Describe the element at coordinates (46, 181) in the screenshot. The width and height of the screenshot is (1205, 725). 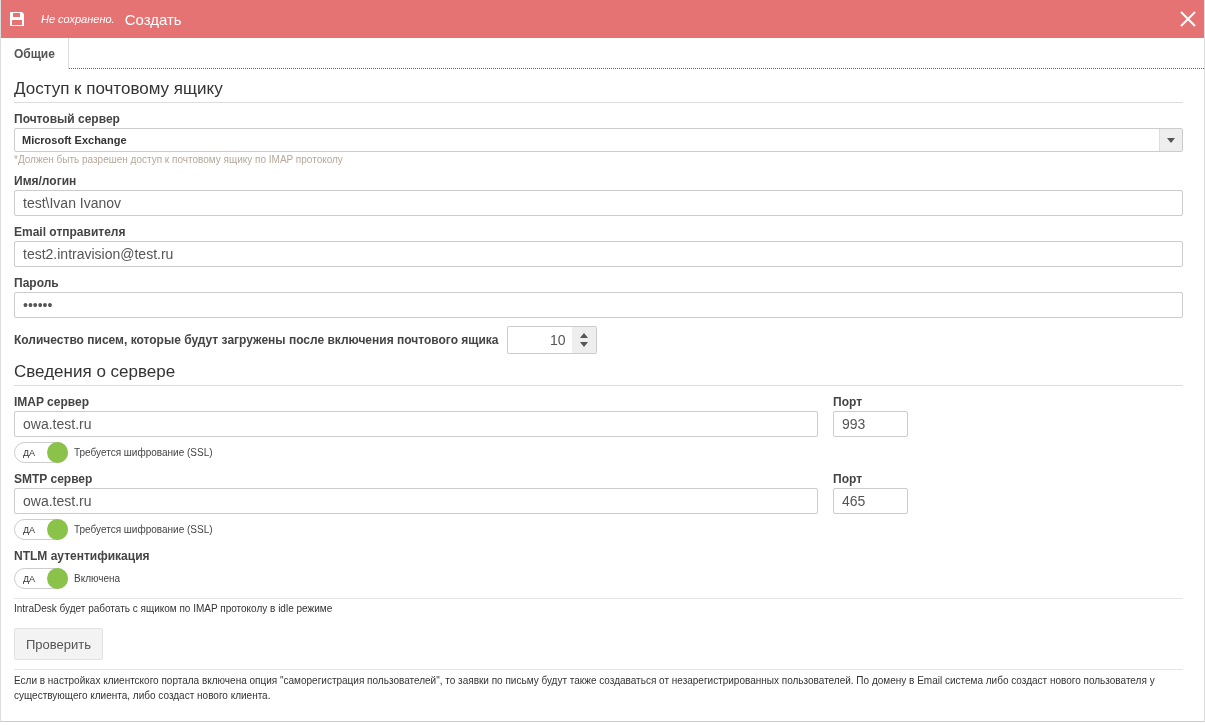
I see `field-label: Имя/логин` at that location.